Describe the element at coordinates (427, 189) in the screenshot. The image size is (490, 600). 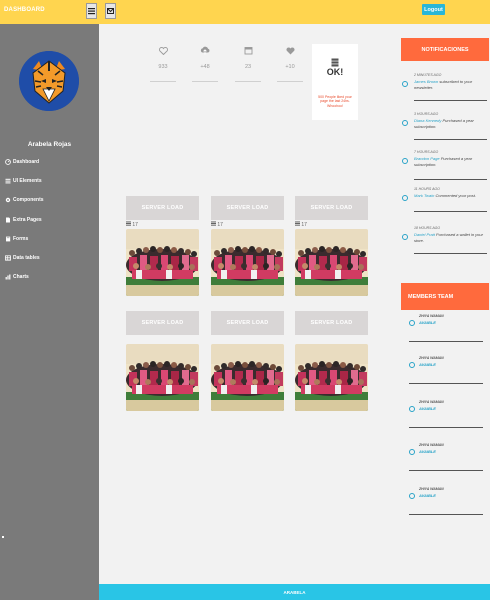
I see `notification-time: 11 HOURS AGO` at that location.